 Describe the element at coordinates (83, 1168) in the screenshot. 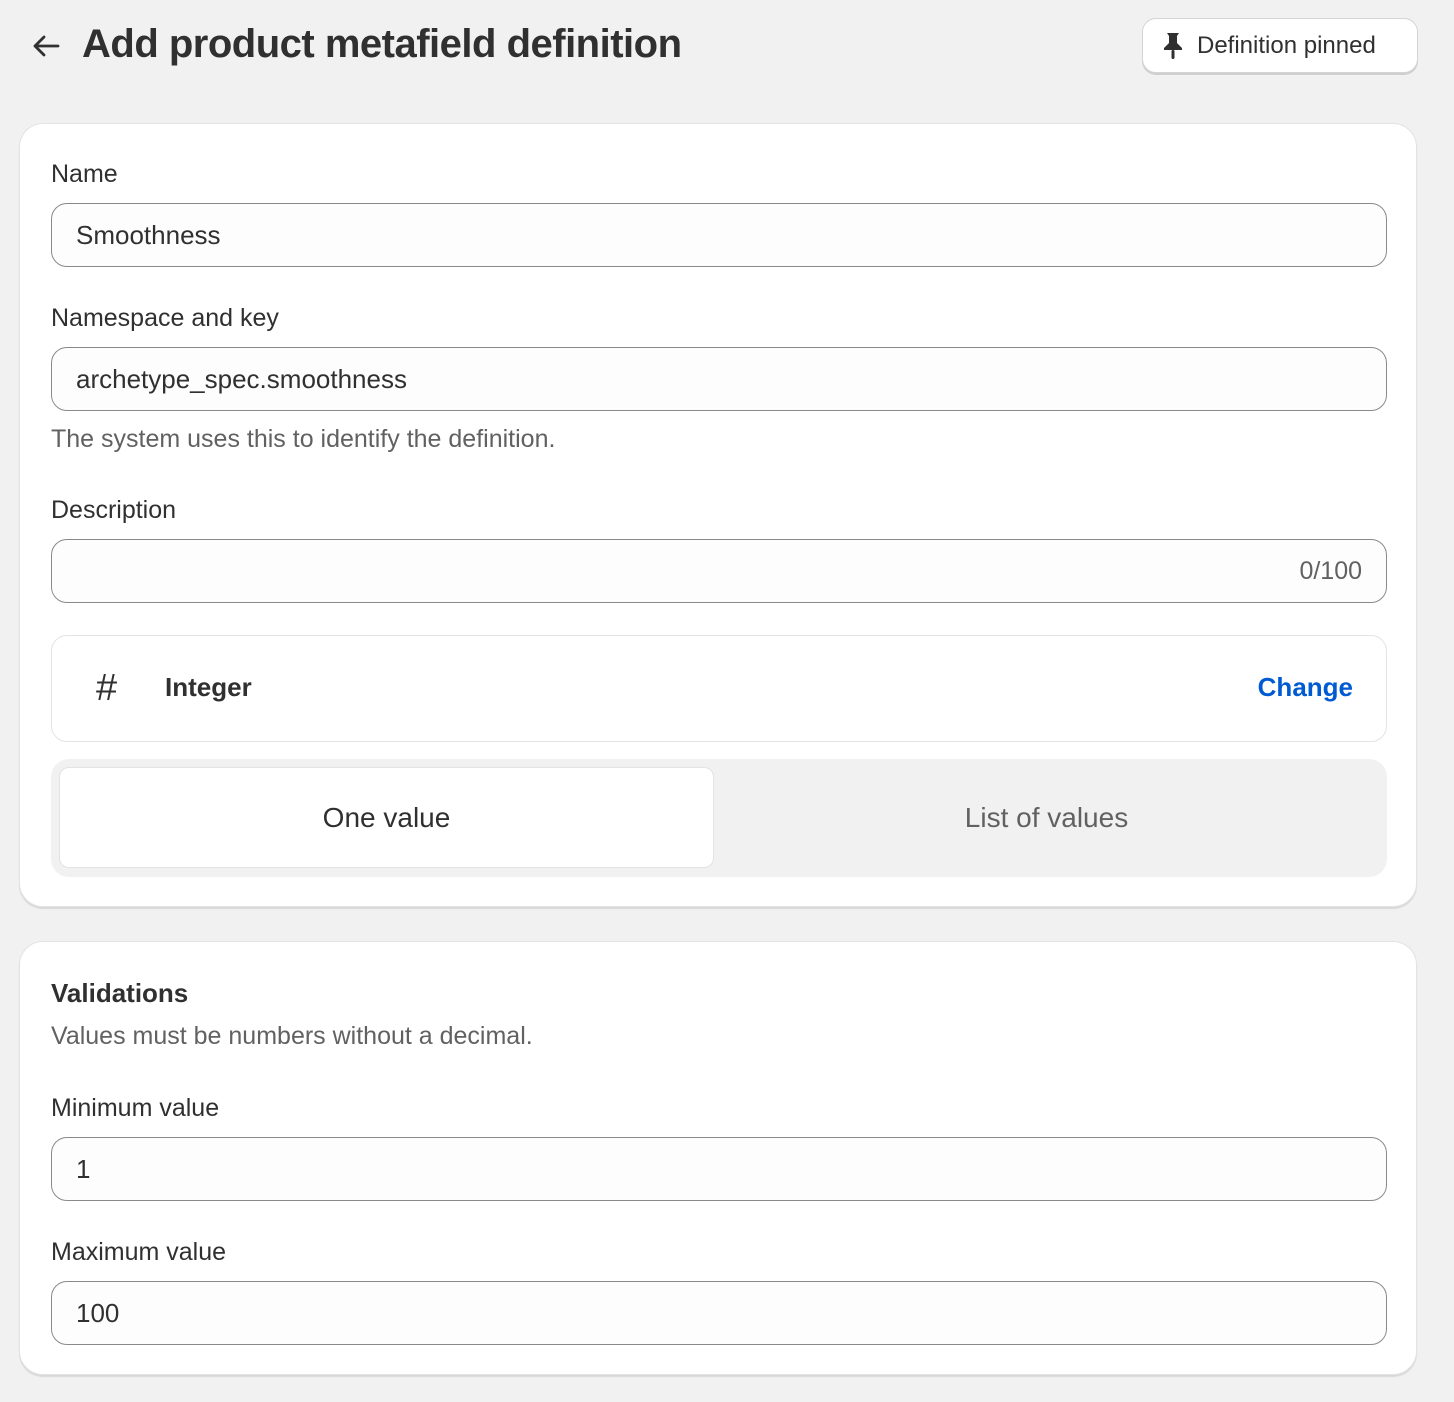

I see `min-value-field-value: 1` at that location.